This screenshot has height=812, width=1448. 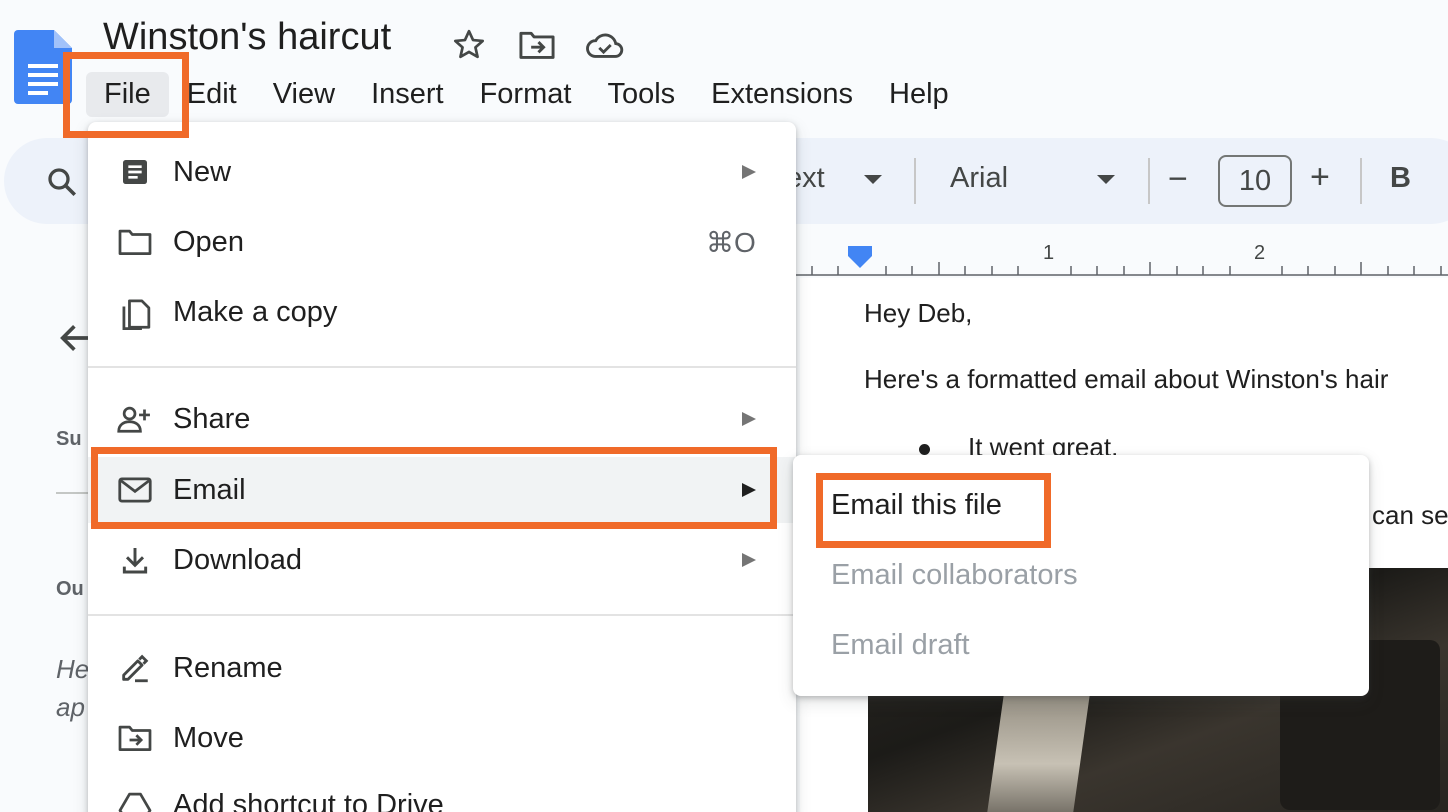 What do you see at coordinates (442, 419) in the screenshot?
I see `file-menu-share: Share` at bounding box center [442, 419].